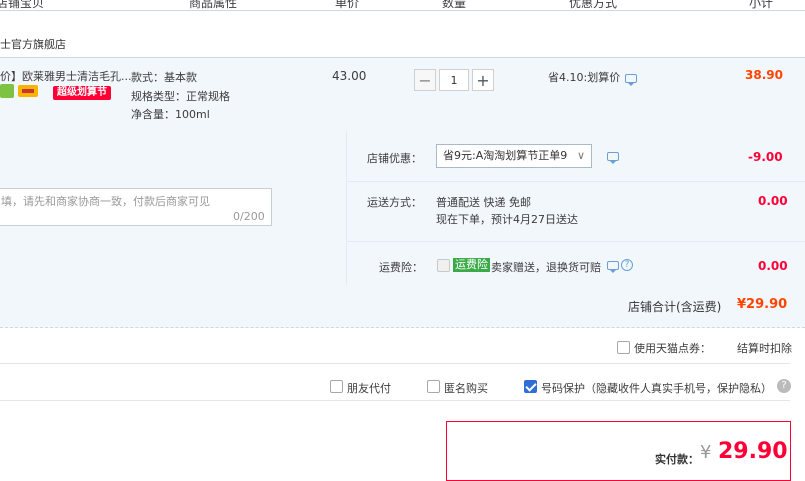 This screenshot has height=481, width=805. What do you see at coordinates (764, 348) in the screenshot?
I see `tmall-points-note: 结算时扣除` at bounding box center [764, 348].